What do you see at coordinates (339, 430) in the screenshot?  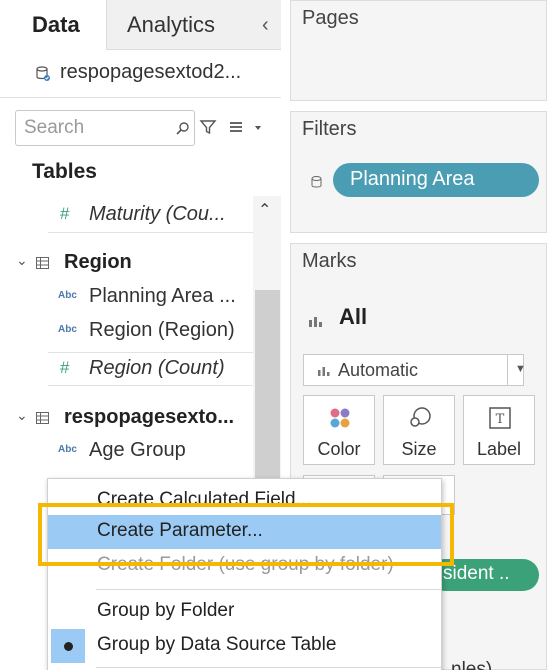 I see `color-button: Color` at bounding box center [339, 430].